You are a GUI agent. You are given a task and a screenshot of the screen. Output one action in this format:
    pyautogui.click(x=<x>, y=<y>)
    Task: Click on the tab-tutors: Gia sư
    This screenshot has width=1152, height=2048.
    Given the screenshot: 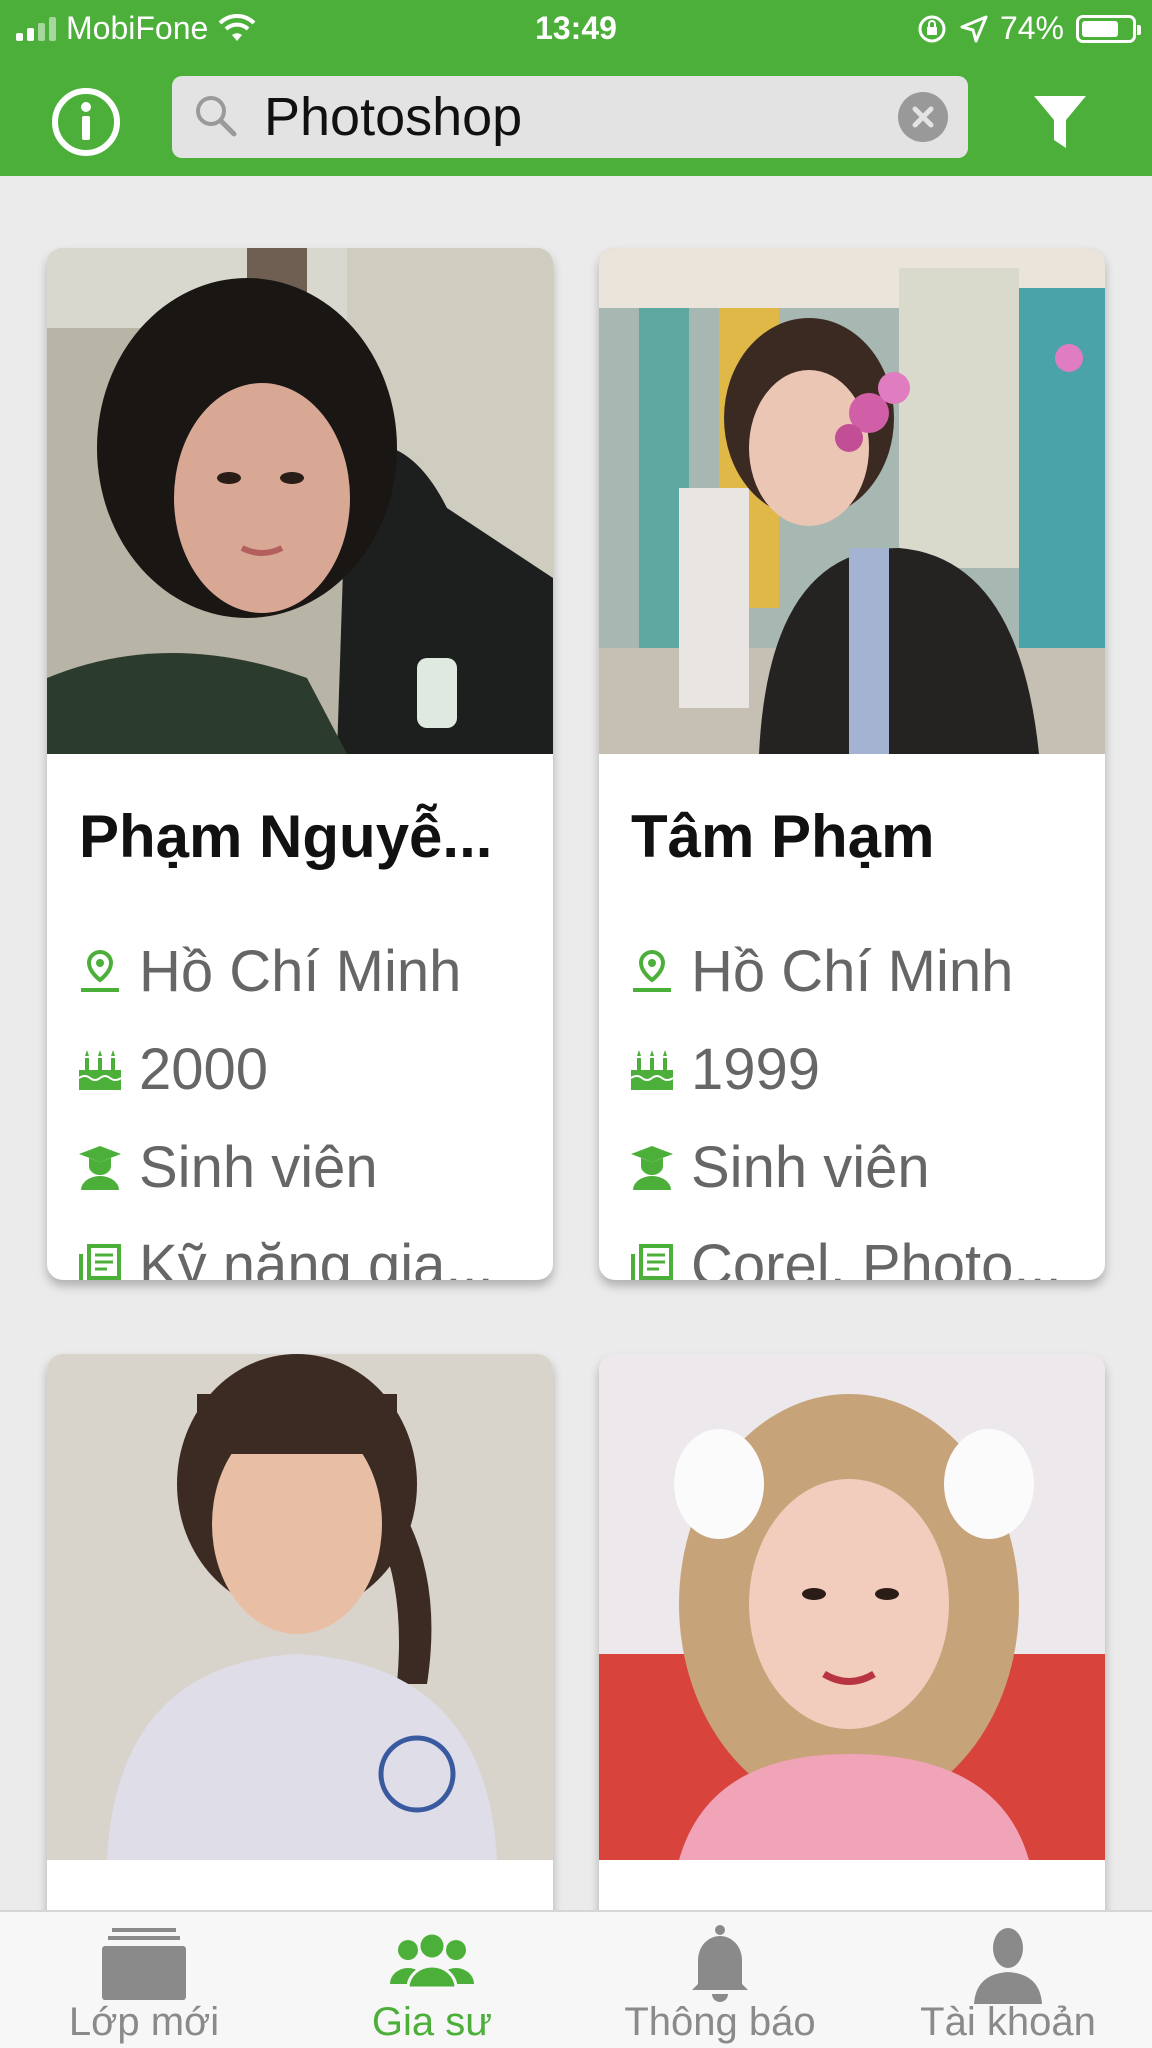 What is the action you would take?
    pyautogui.click(x=432, y=1980)
    